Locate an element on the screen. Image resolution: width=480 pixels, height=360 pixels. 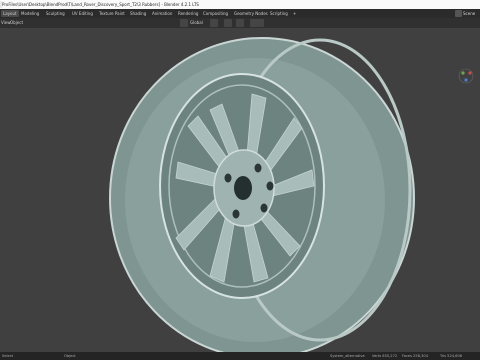
scene-label: Scene is located at coordinates (469, 13).